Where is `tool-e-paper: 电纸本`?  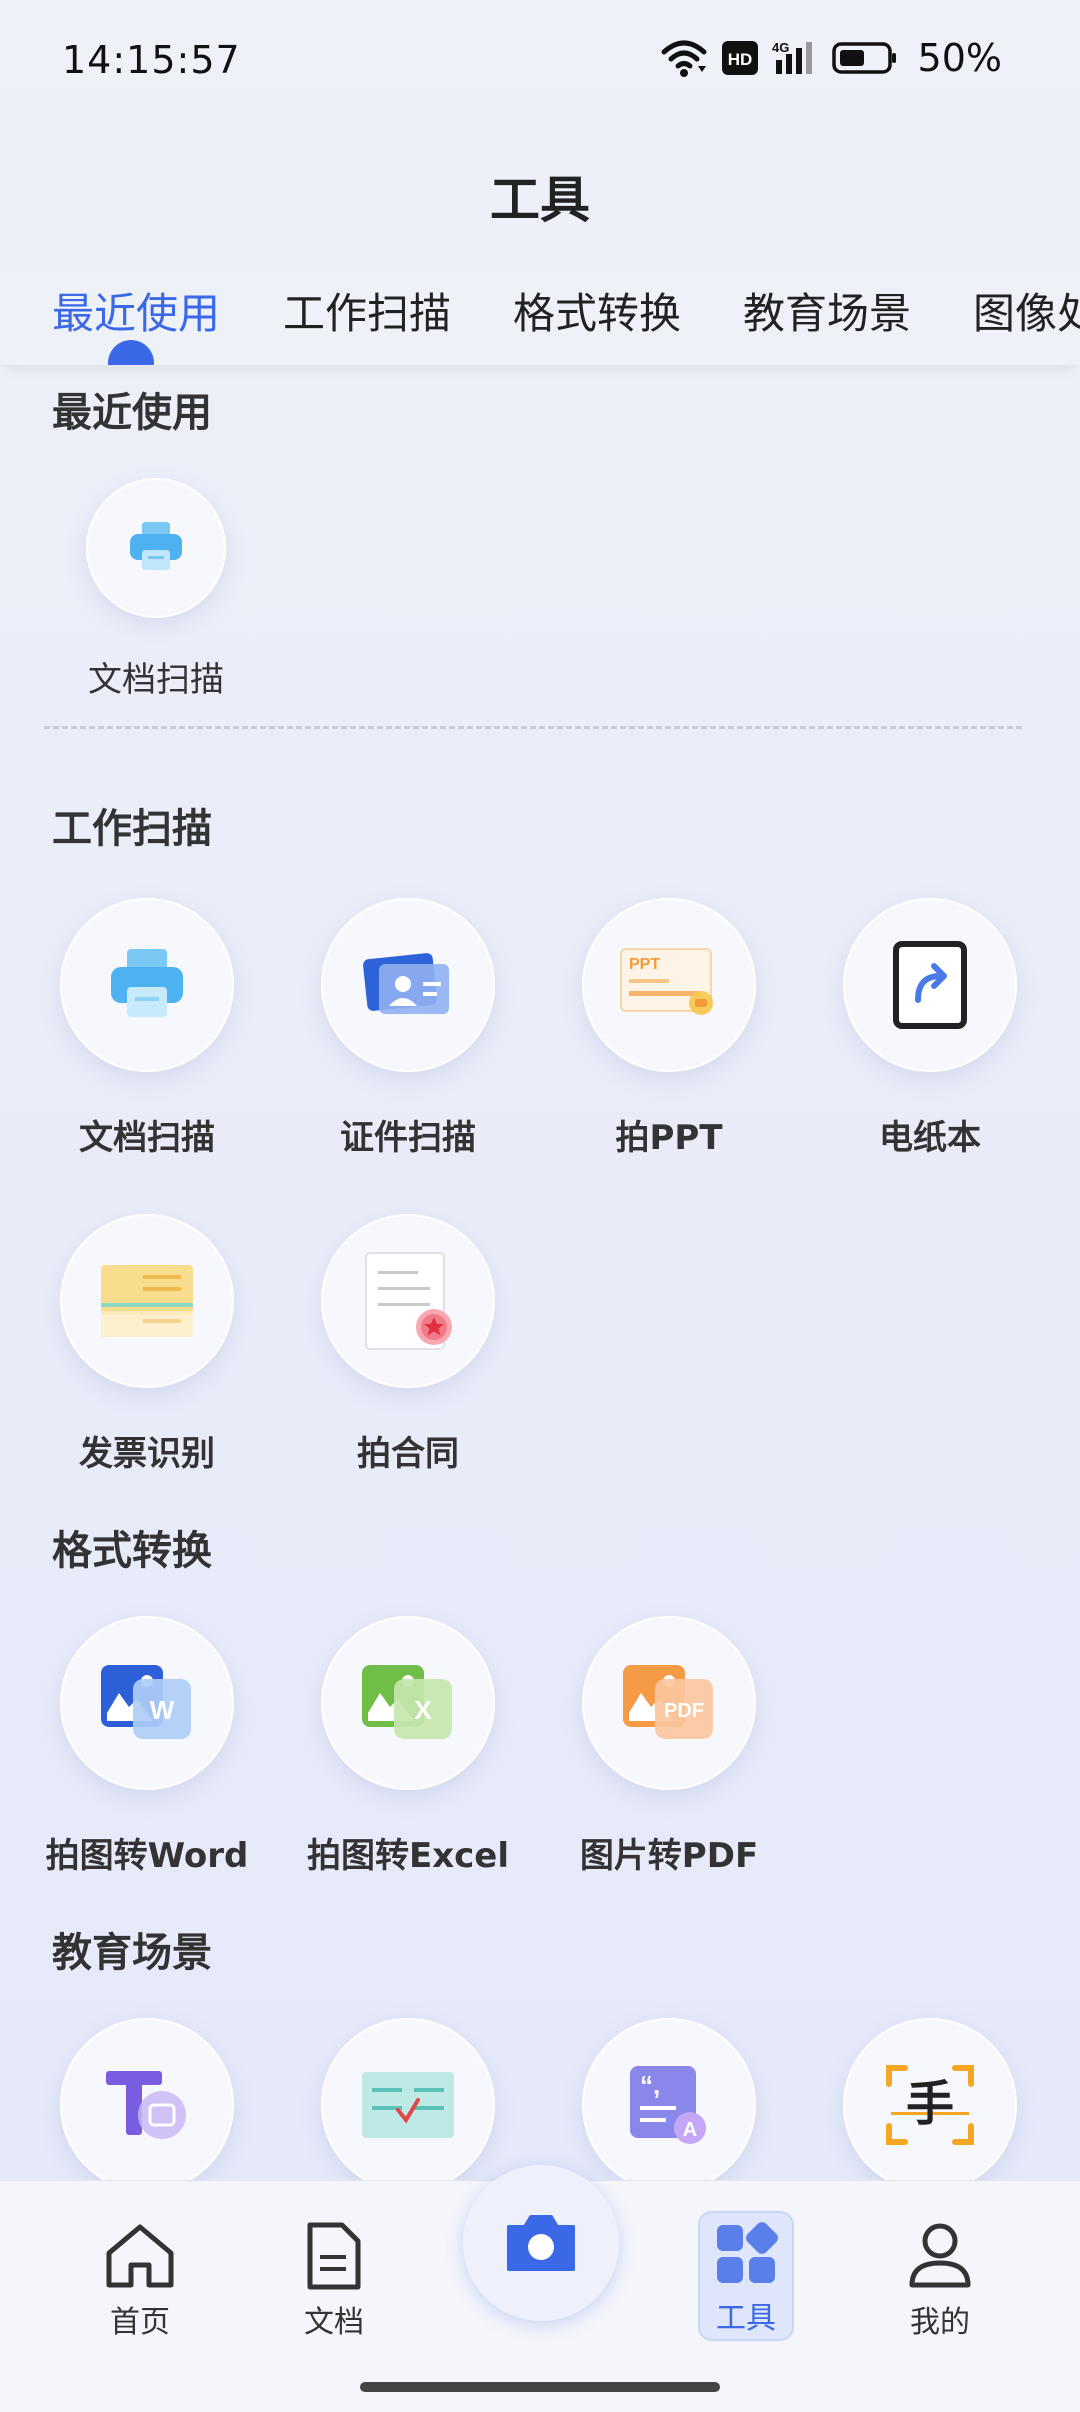
tool-e-paper: 电纸本 is located at coordinates (930, 1028).